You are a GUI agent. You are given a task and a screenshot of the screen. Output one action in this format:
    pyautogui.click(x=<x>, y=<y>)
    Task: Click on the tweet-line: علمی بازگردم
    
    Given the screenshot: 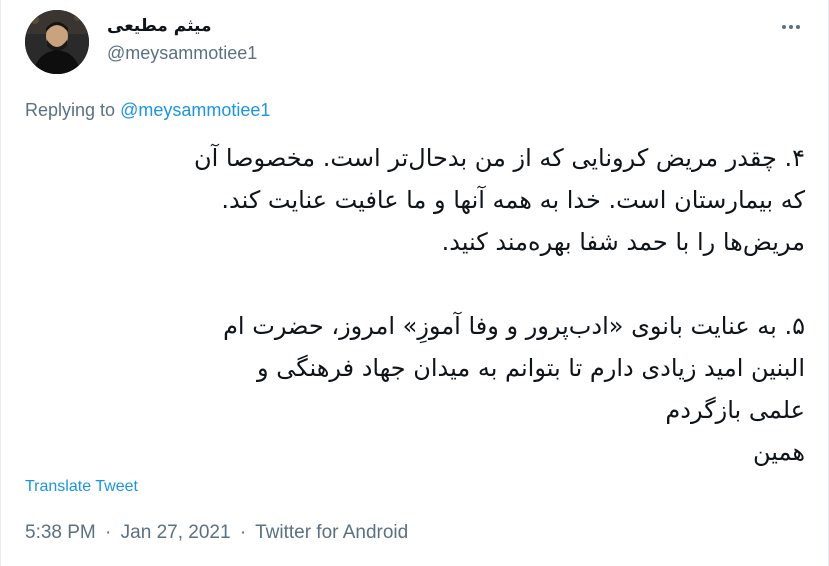 What is the action you would take?
    pyautogui.click(x=735, y=410)
    